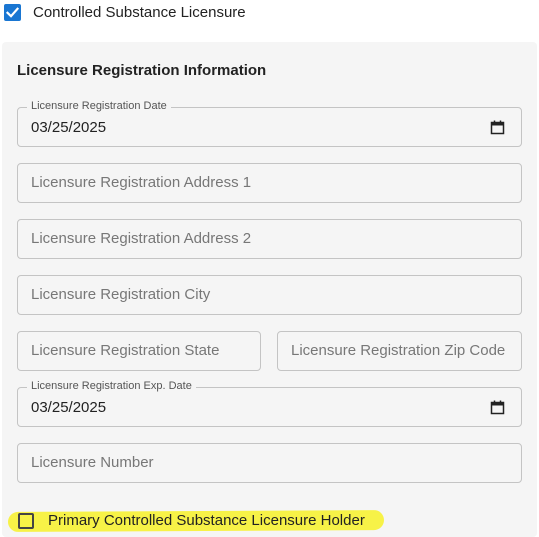 This screenshot has width=539, height=537. Describe the element at coordinates (92, 462) in the screenshot. I see `license-number-placeholder: Licensure Number` at that location.